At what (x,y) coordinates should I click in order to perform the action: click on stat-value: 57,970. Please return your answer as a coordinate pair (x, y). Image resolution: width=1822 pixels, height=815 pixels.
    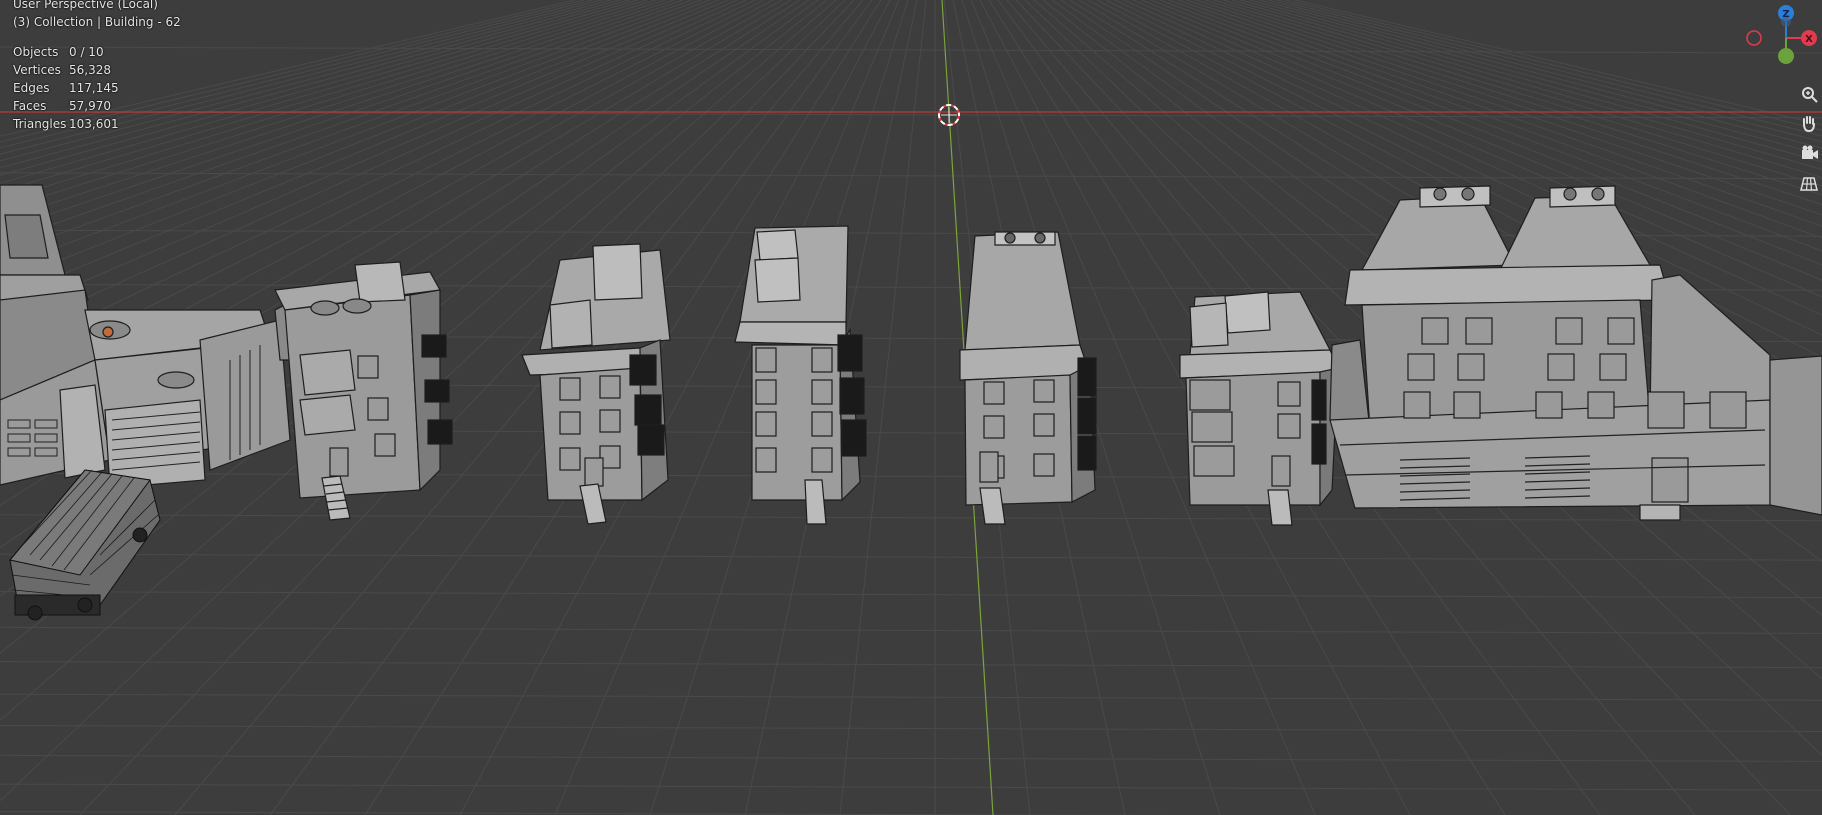
    Looking at the image, I should click on (90, 106).